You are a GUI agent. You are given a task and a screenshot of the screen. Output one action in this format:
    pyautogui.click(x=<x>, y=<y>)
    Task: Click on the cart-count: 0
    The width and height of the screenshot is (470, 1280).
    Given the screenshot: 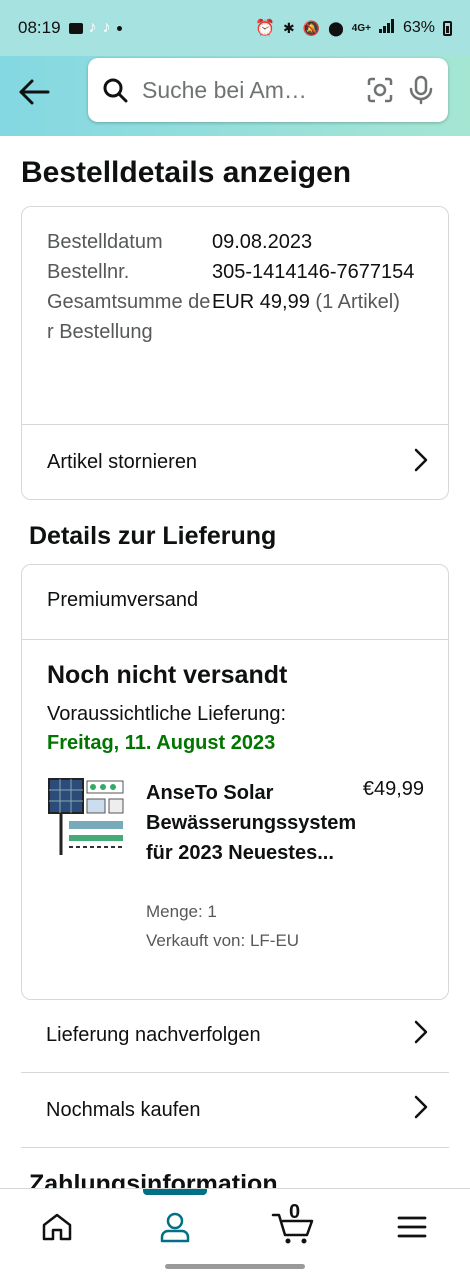 What is the action you would take?
    pyautogui.click(x=295, y=1212)
    